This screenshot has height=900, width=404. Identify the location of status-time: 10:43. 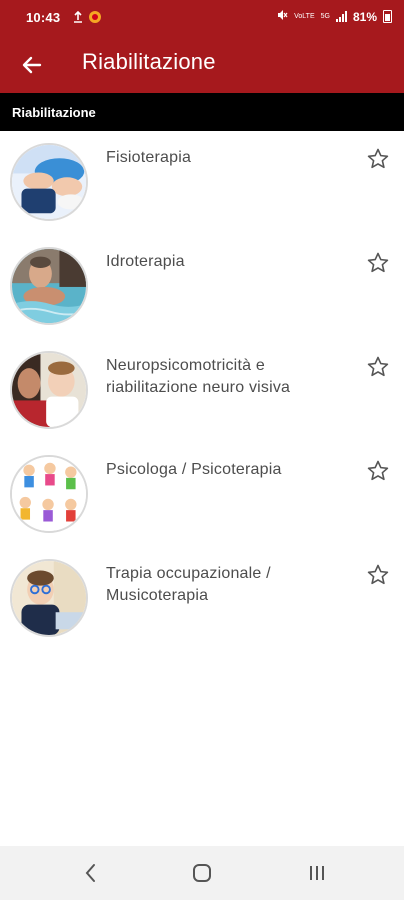
(43, 17).